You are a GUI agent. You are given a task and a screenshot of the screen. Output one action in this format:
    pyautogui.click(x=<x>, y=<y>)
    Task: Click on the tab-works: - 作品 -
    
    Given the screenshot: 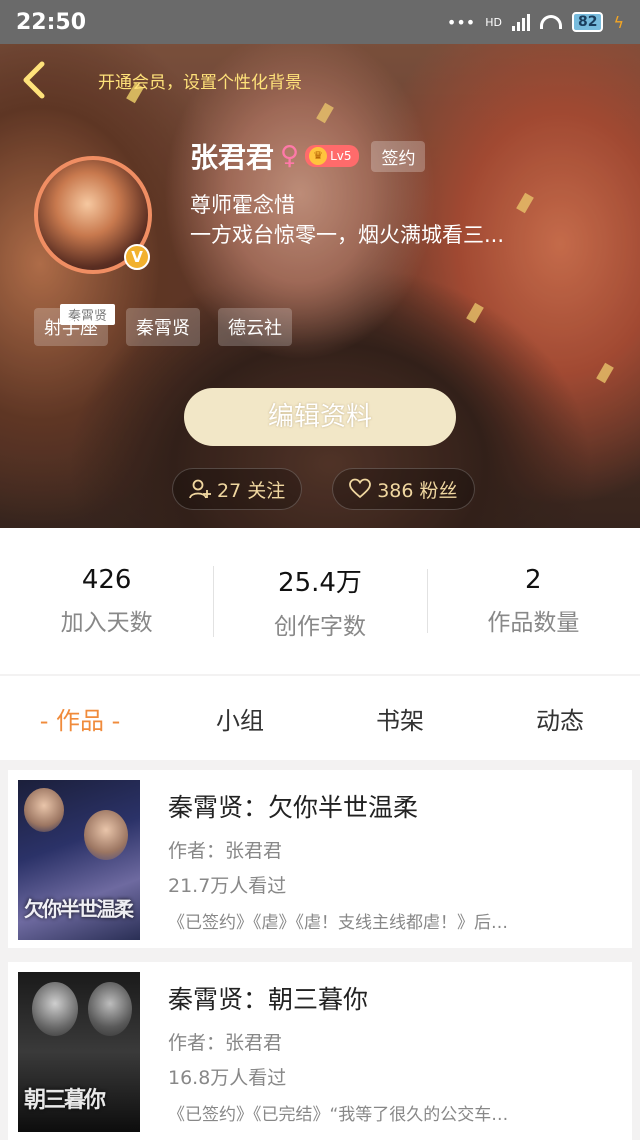 What is the action you would take?
    pyautogui.click(x=80, y=718)
    